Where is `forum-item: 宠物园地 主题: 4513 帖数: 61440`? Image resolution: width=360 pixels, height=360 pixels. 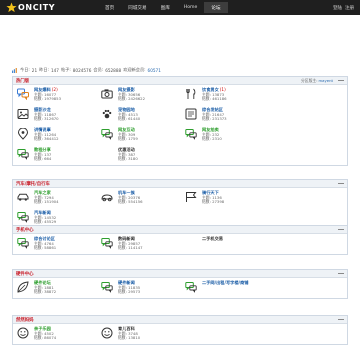 forum-item: 宠物园地 主题: 4513 帖数: 61440 is located at coordinates (139, 115).